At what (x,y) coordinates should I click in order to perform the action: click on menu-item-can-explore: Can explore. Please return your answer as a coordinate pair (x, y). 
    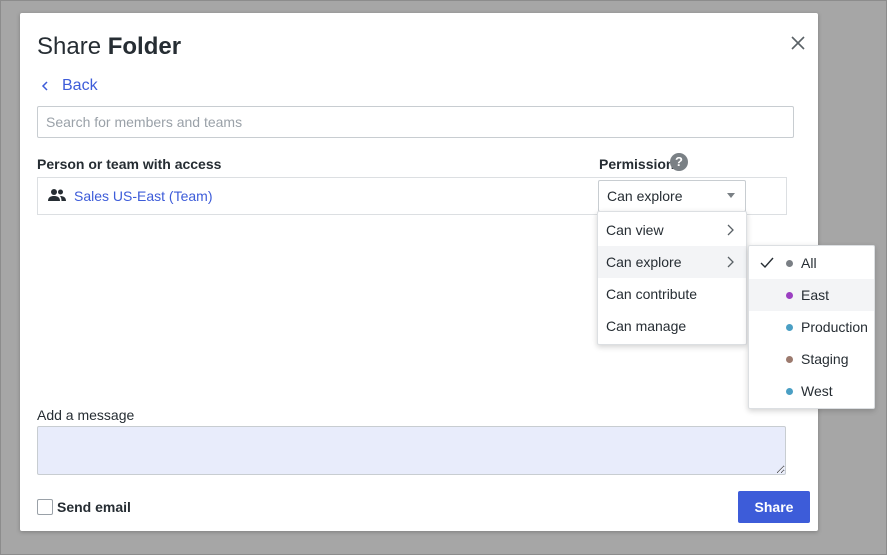
    Looking at the image, I should click on (672, 262).